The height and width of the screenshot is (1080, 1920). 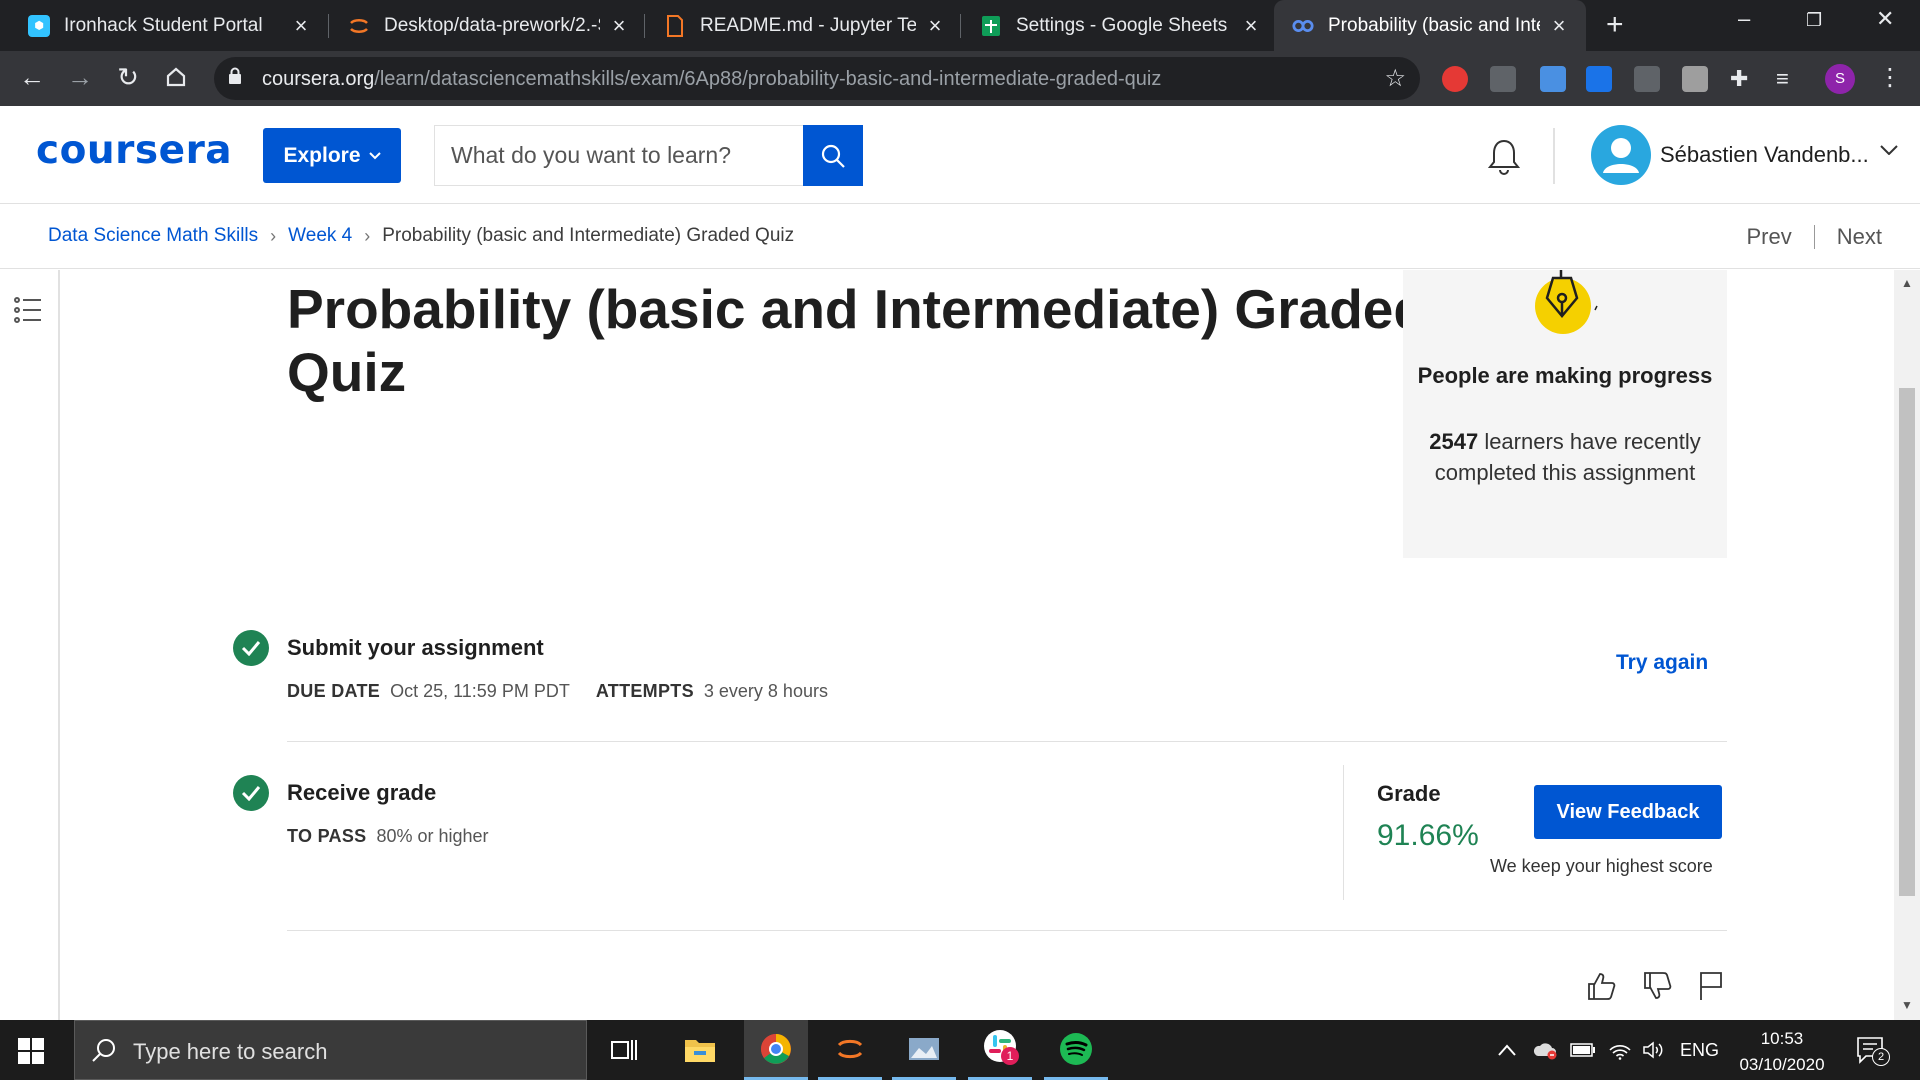 What do you see at coordinates (1654, 1050) in the screenshot?
I see `volume-icon` at bounding box center [1654, 1050].